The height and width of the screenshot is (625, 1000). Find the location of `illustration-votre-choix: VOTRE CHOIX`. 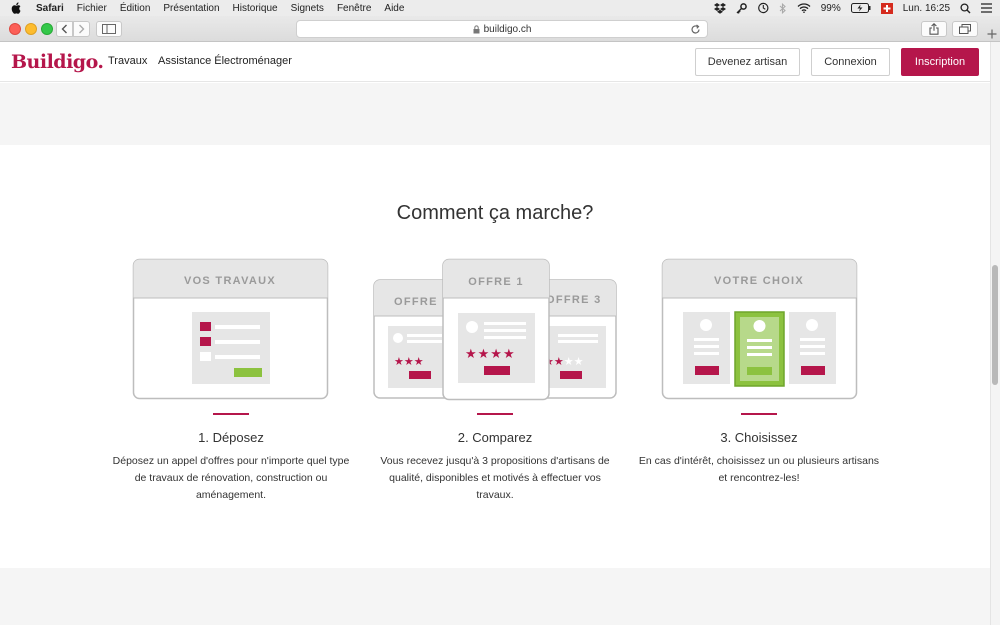

illustration-votre-choix: VOTRE CHOIX is located at coordinates (759, 329).